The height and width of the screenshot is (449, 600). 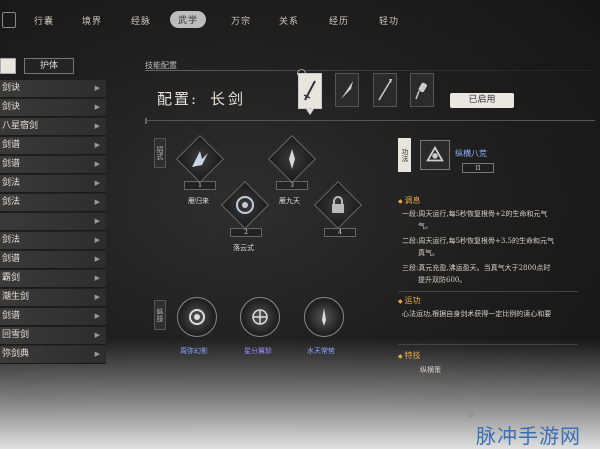 I want to click on info-category-label: 功法, so click(x=404, y=155).